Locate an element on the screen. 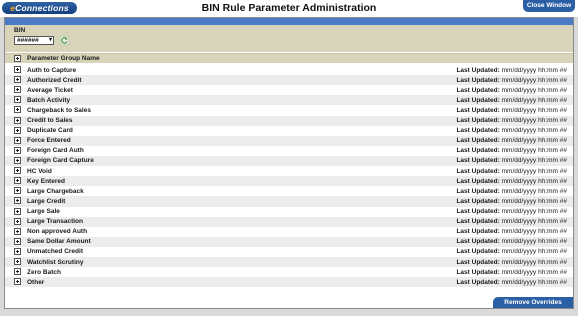  group-name: Force Entered is located at coordinates (49, 141).